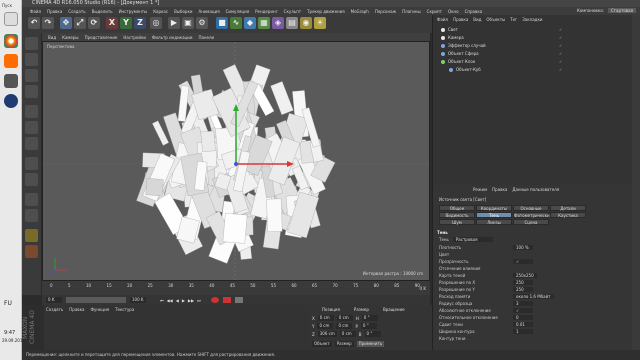 The image size is (640, 360). Describe the element at coordinates (532, 19) in the screenshot. I see `object-menu-item: Закладки` at that location.